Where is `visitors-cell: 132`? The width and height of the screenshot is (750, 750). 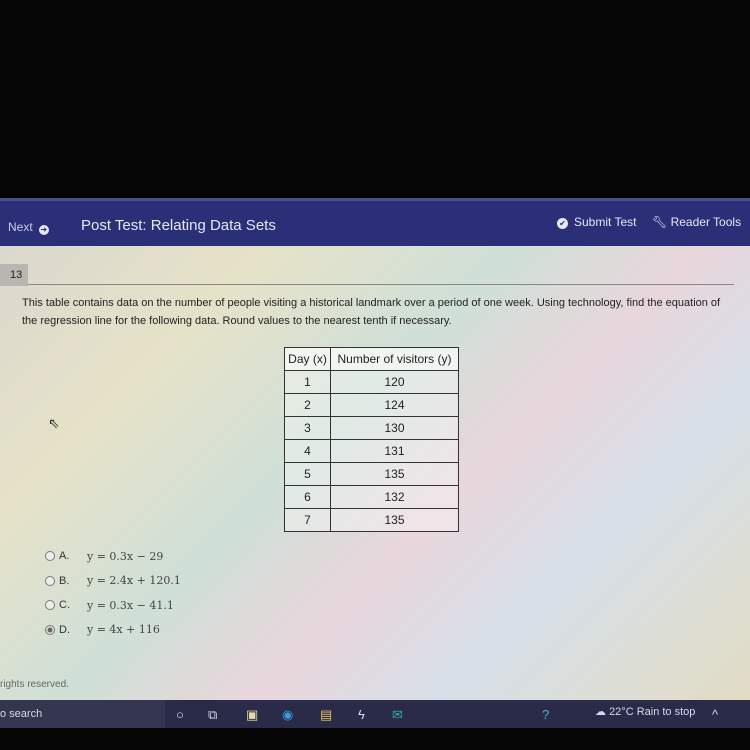 visitors-cell: 132 is located at coordinates (394, 497).